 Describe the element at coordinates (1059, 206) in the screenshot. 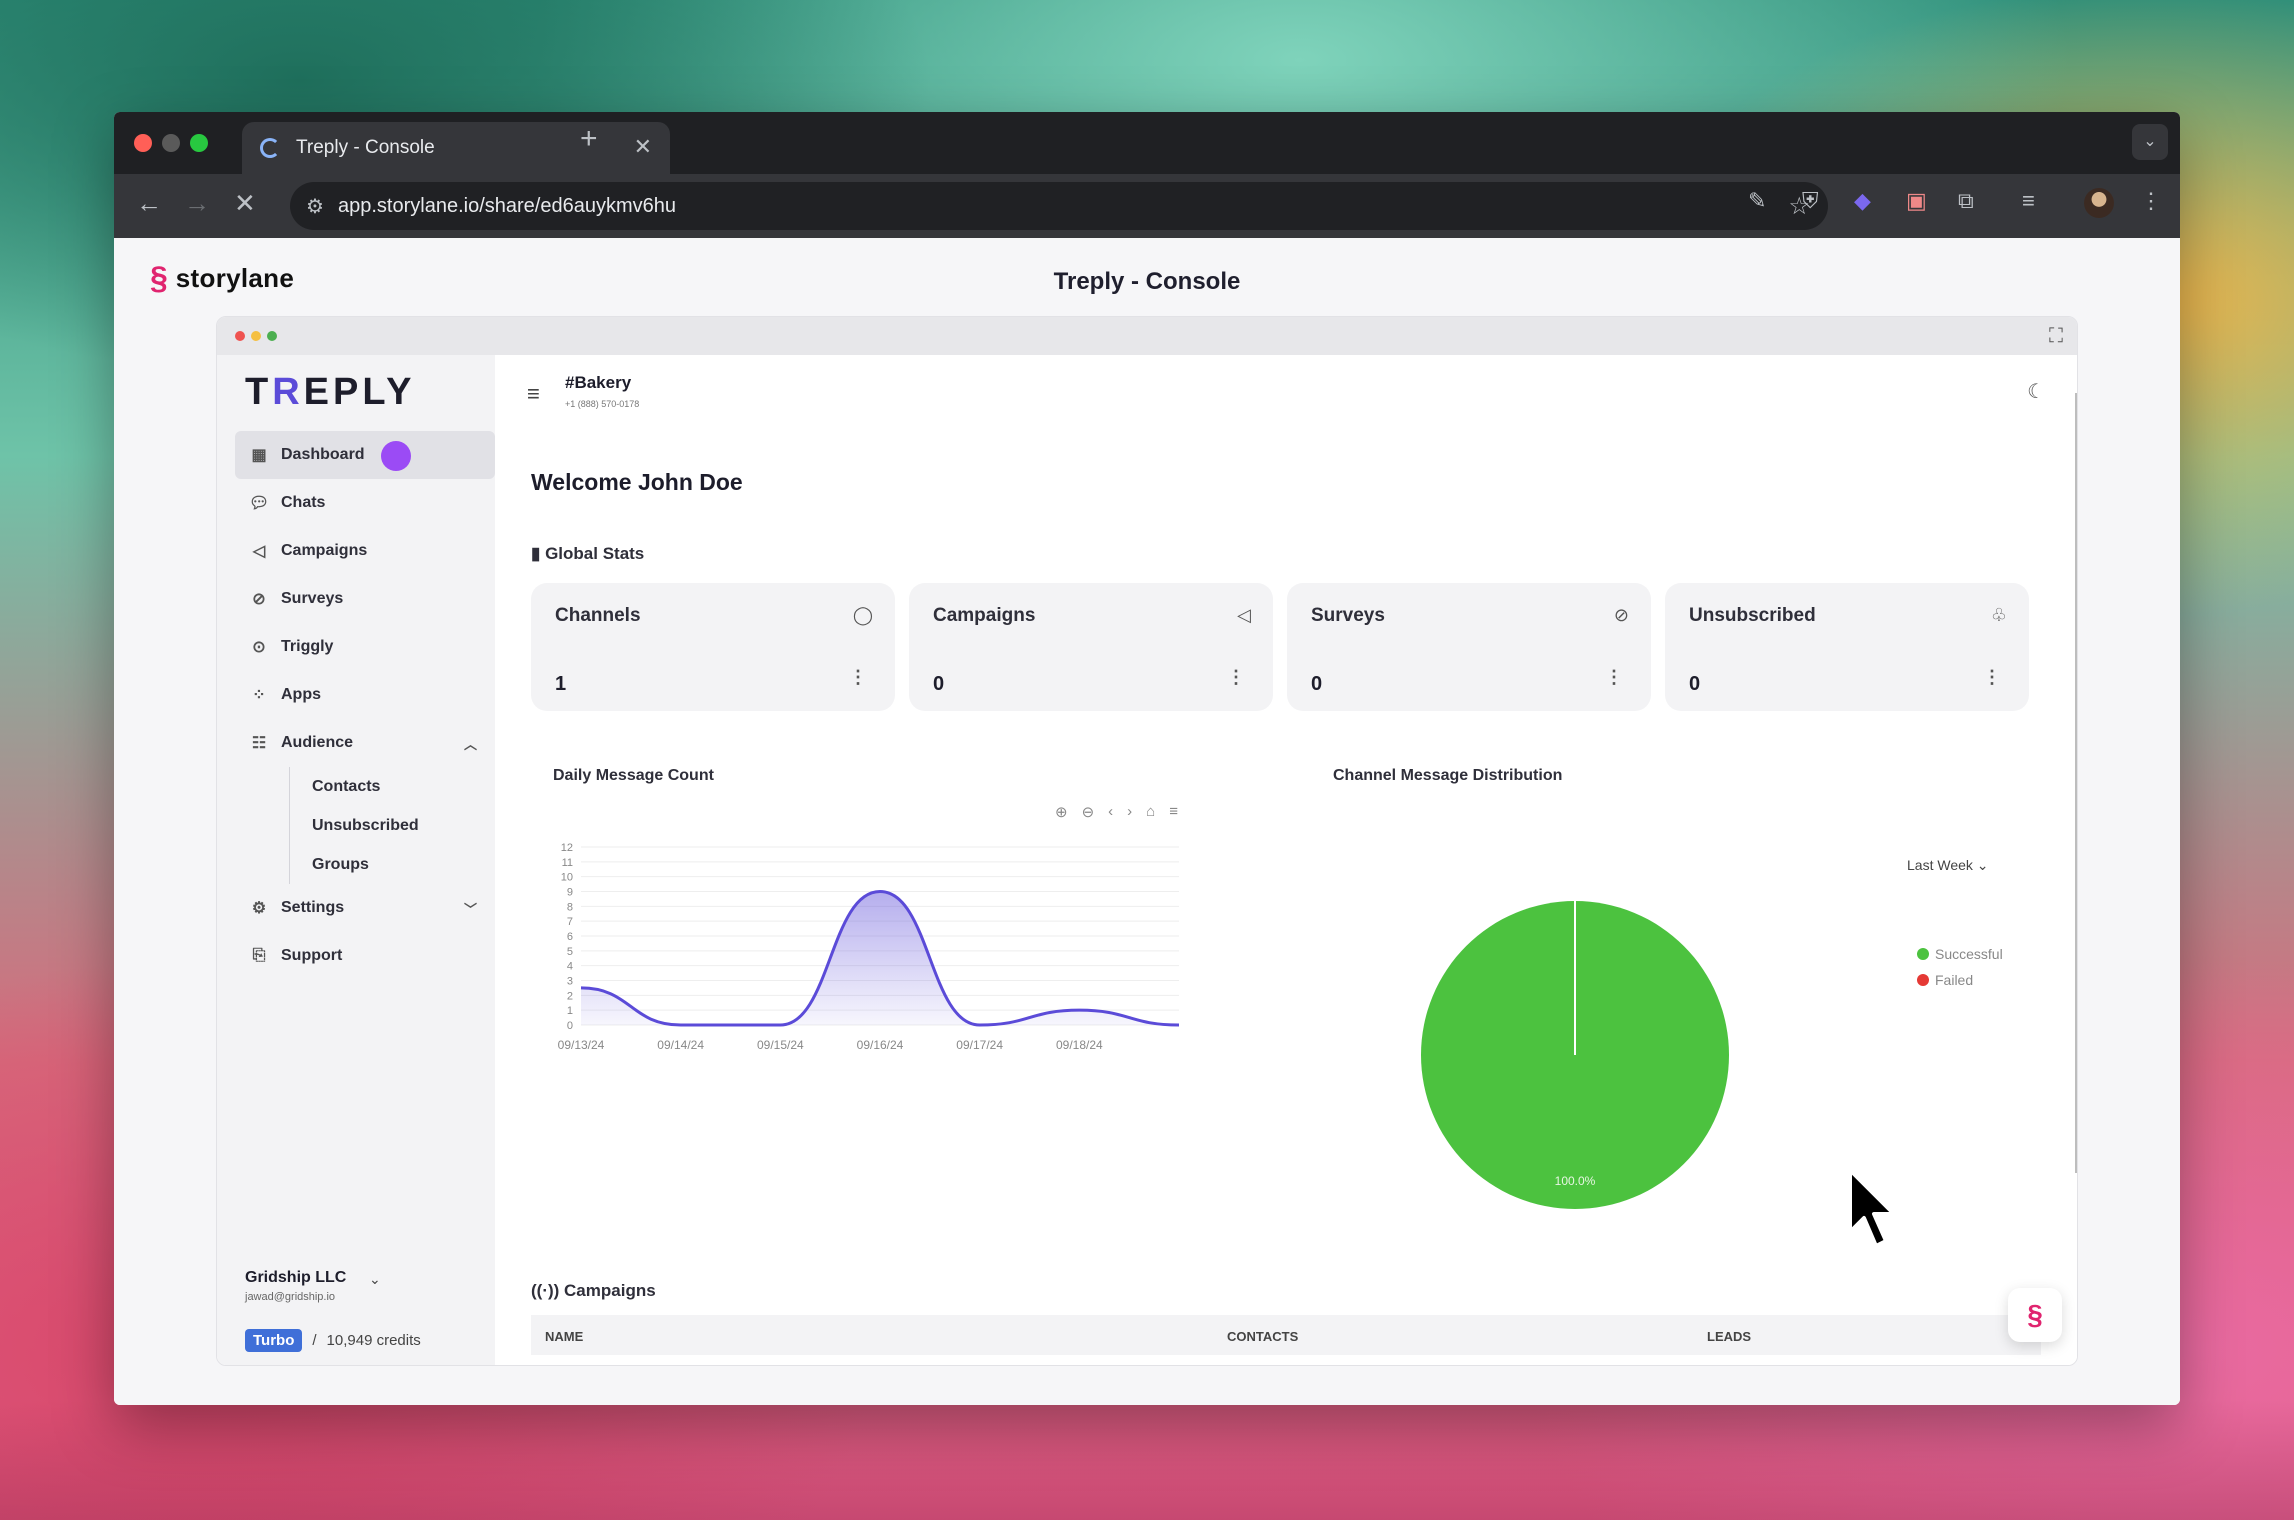

I see `address-bar: ⚙ app.storylane.io/share/ed6auykmv6hu ☆` at that location.